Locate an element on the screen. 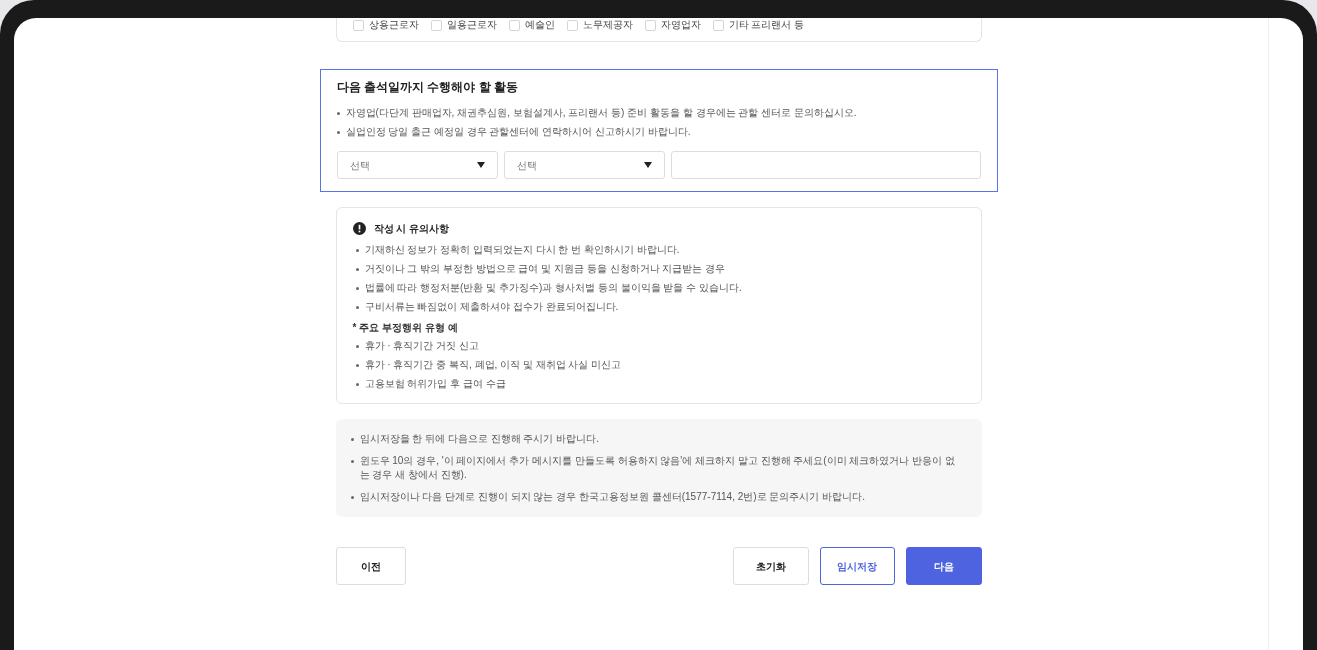 The height and width of the screenshot is (650, 1317). info-text: 윈도우 10의 경우, '이 페이지에서 추가 메시지를 만들도록 허용하지 않음'에 체크하지 말고 진행해 주세요(이미 체크하였거나 반응이 없는 경우 새 창에서 진행). is located at coordinates (657, 468).